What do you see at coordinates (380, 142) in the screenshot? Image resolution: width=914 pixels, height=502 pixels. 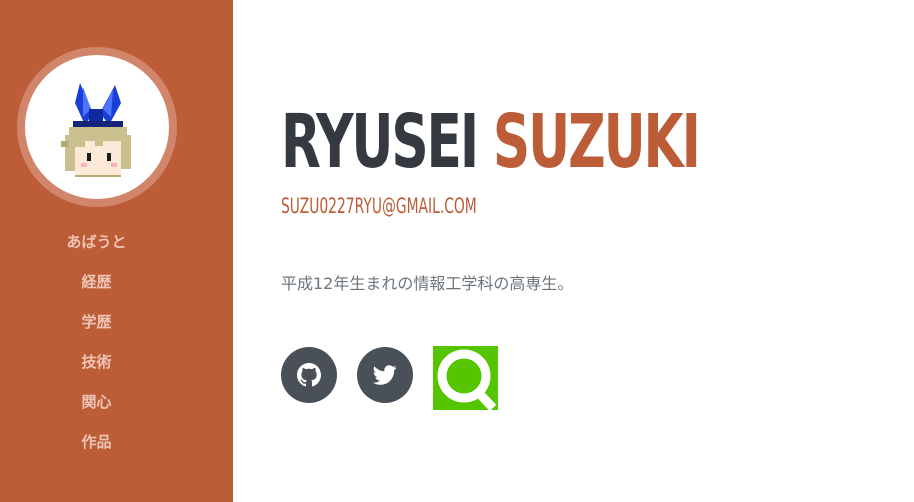 I see `first-name: RYUSEI` at bounding box center [380, 142].